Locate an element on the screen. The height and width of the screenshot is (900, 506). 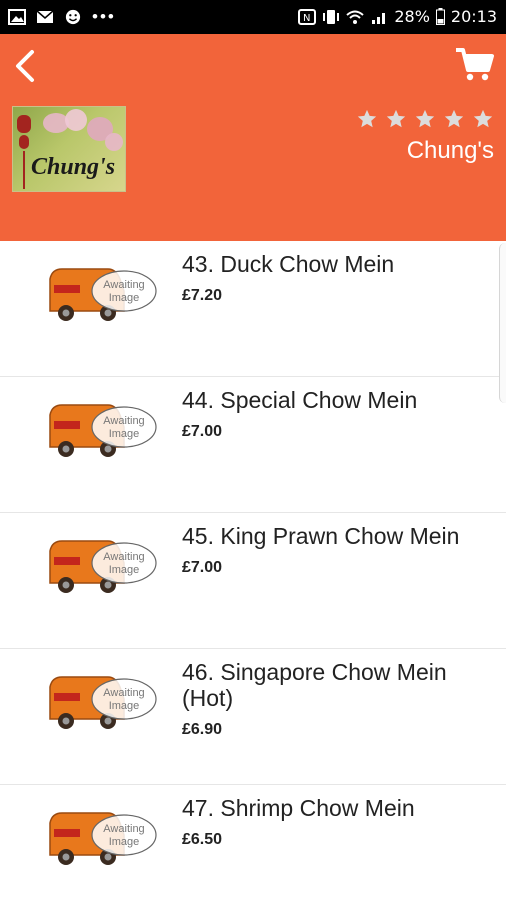
more-notifications-indicator: ••• is located at coordinates (104, 16).